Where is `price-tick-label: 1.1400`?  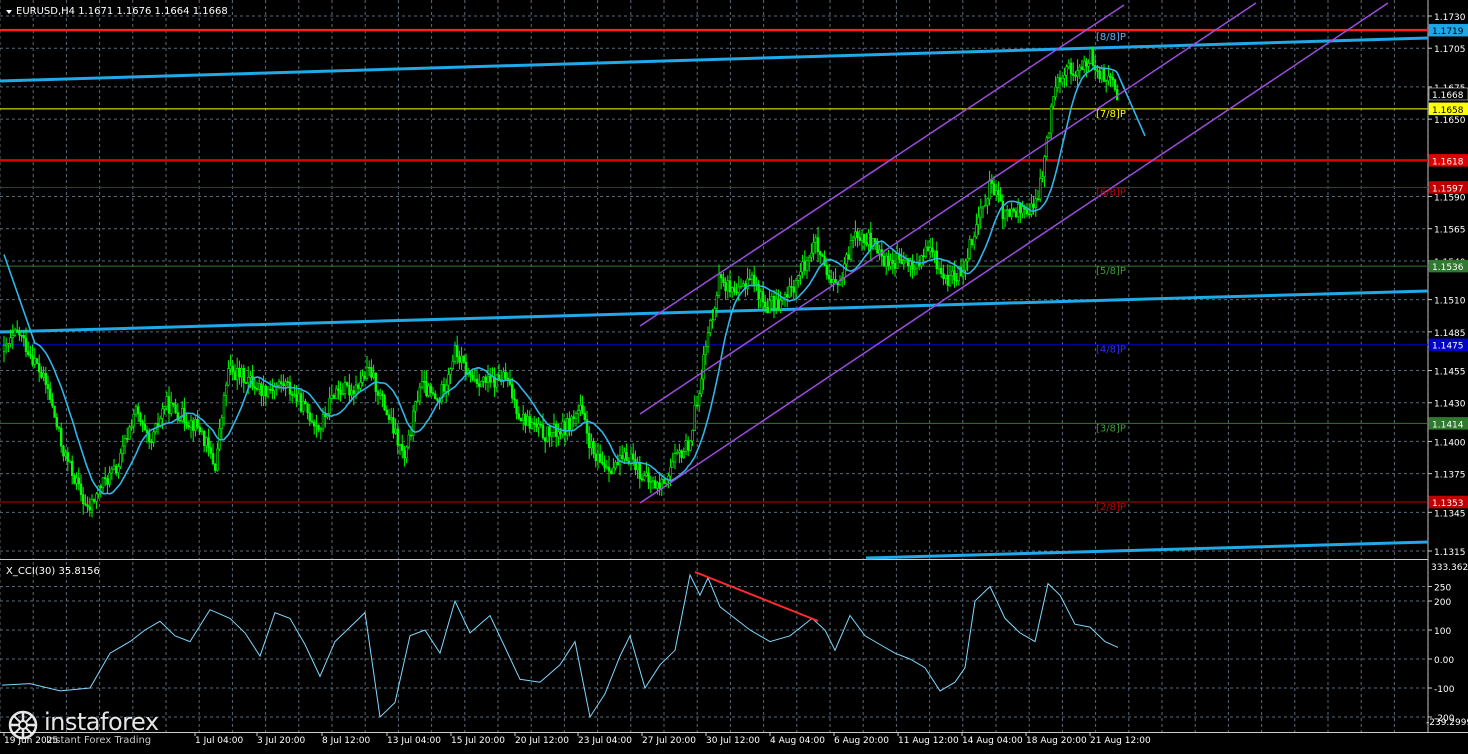 price-tick-label: 1.1400 is located at coordinates (1450, 443).